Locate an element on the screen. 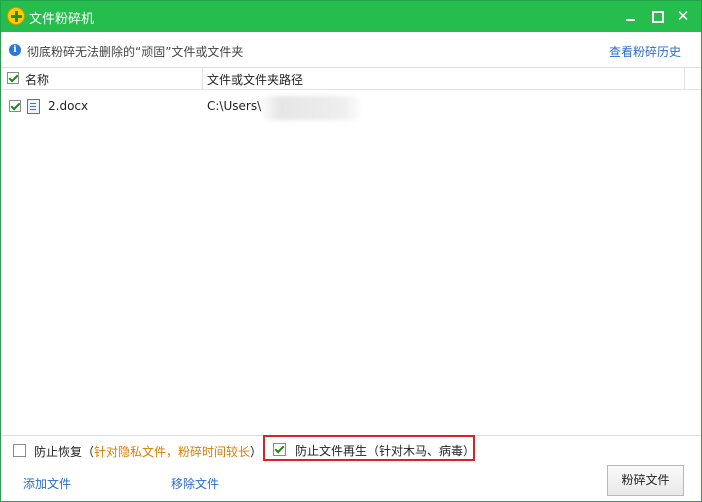 The height and width of the screenshot is (502, 702). select-all-checkbox is located at coordinates (13, 78).